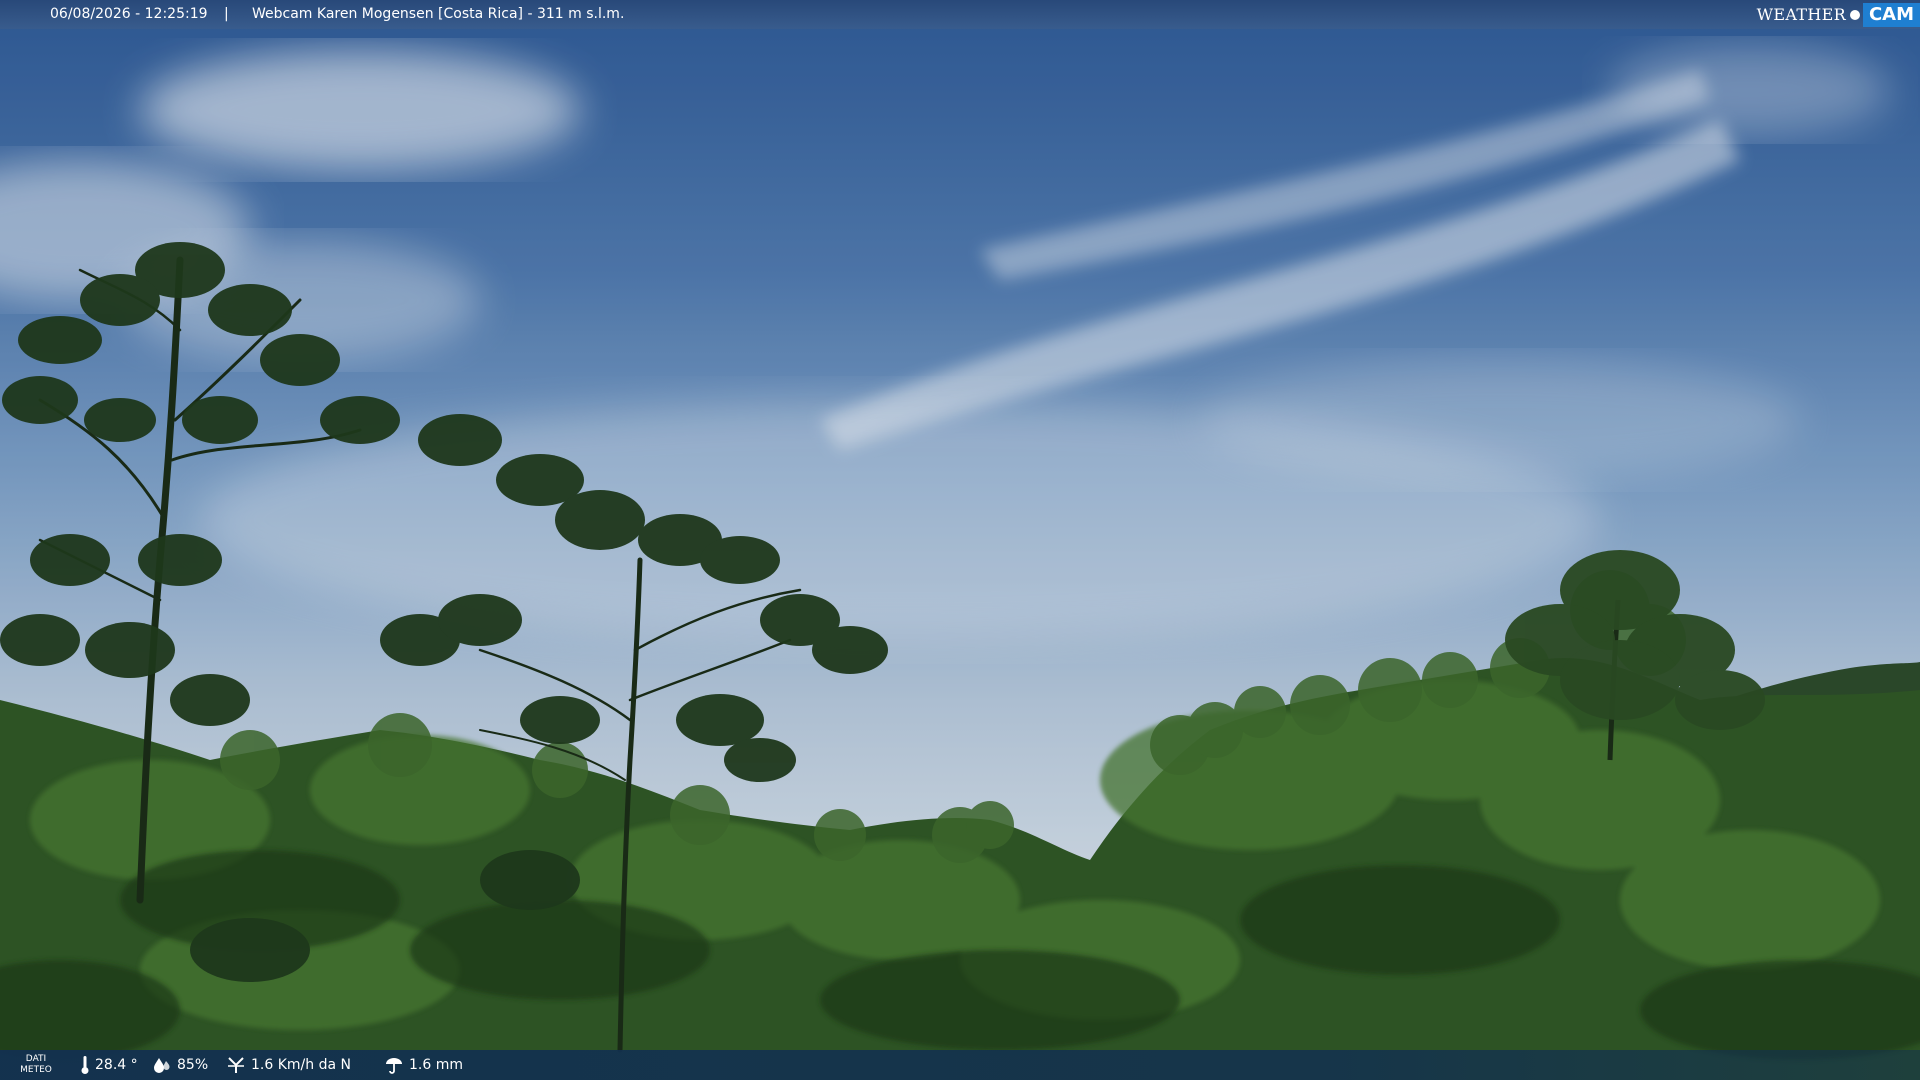  I want to click on logo-dot-icon, so click(1854, 14).